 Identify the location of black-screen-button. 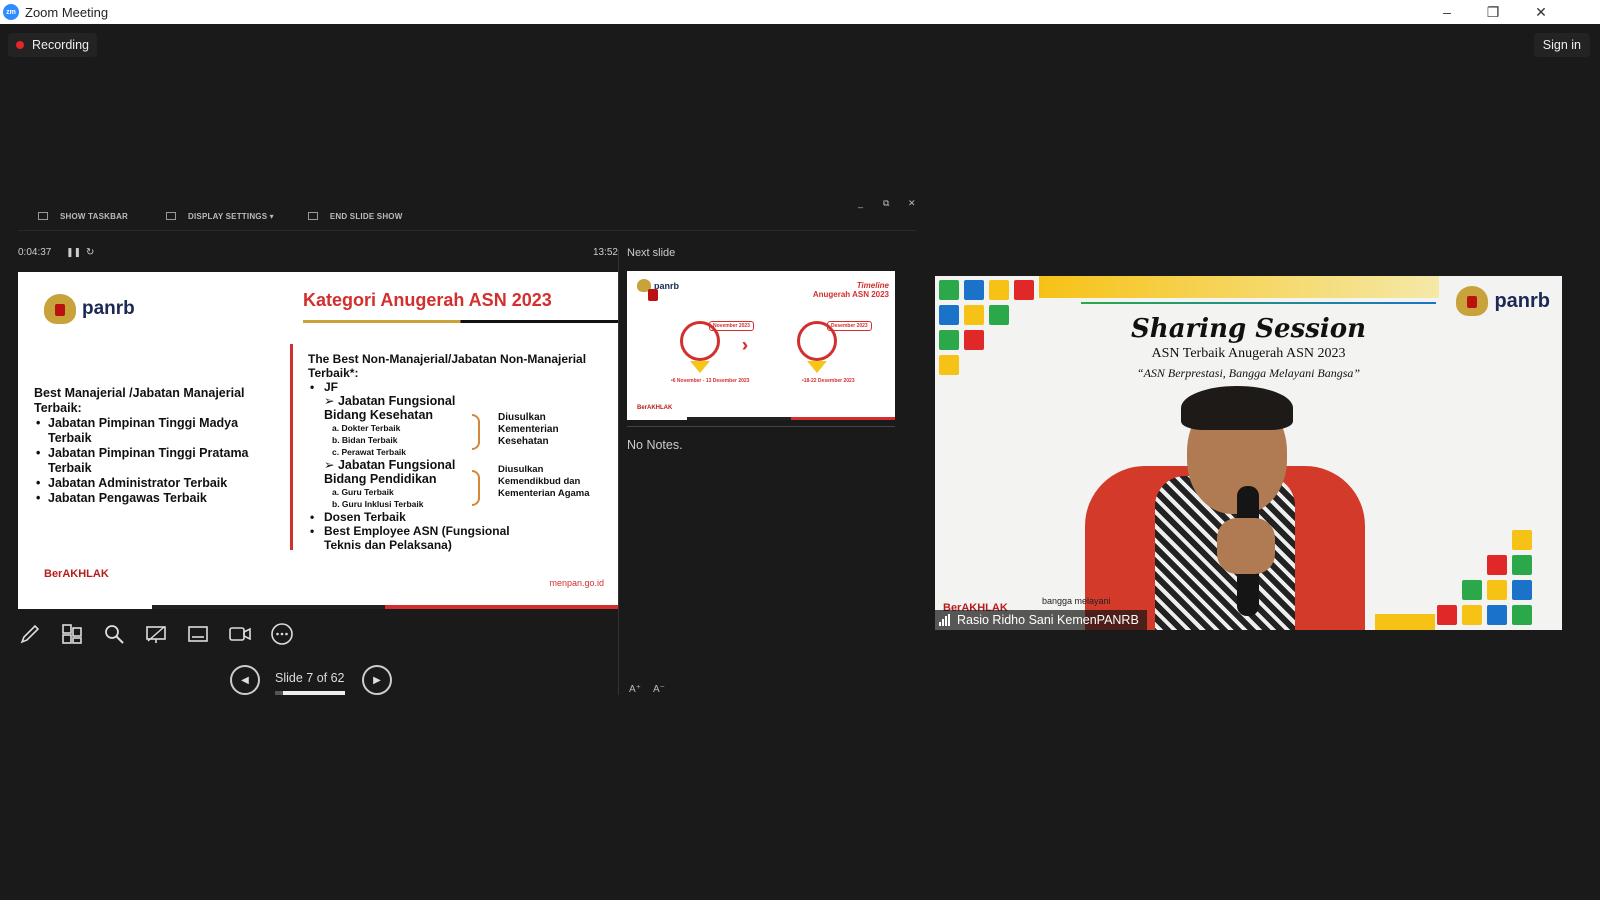
(156, 634).